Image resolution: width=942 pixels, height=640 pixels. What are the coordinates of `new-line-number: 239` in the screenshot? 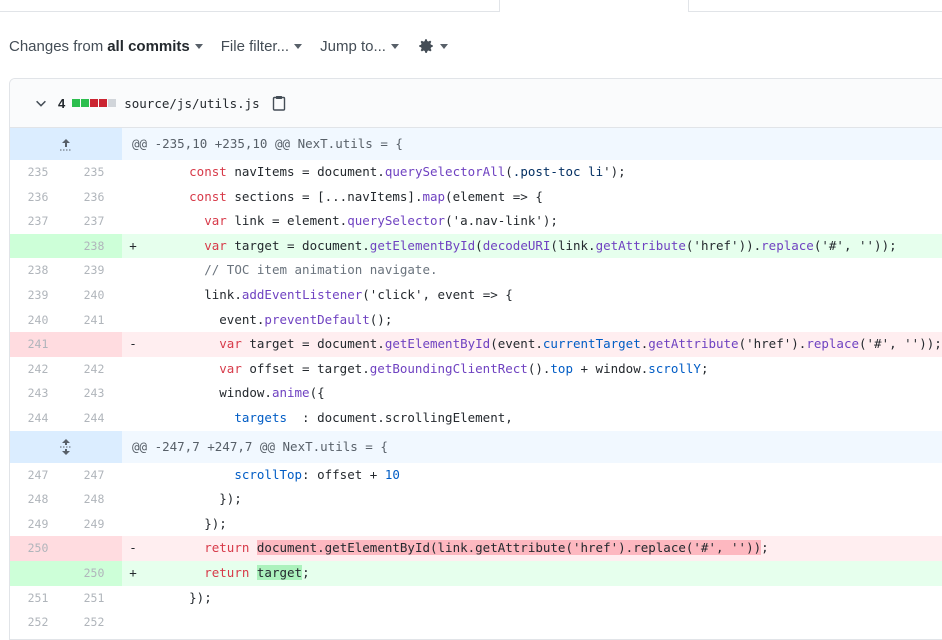 It's located at (94, 270).